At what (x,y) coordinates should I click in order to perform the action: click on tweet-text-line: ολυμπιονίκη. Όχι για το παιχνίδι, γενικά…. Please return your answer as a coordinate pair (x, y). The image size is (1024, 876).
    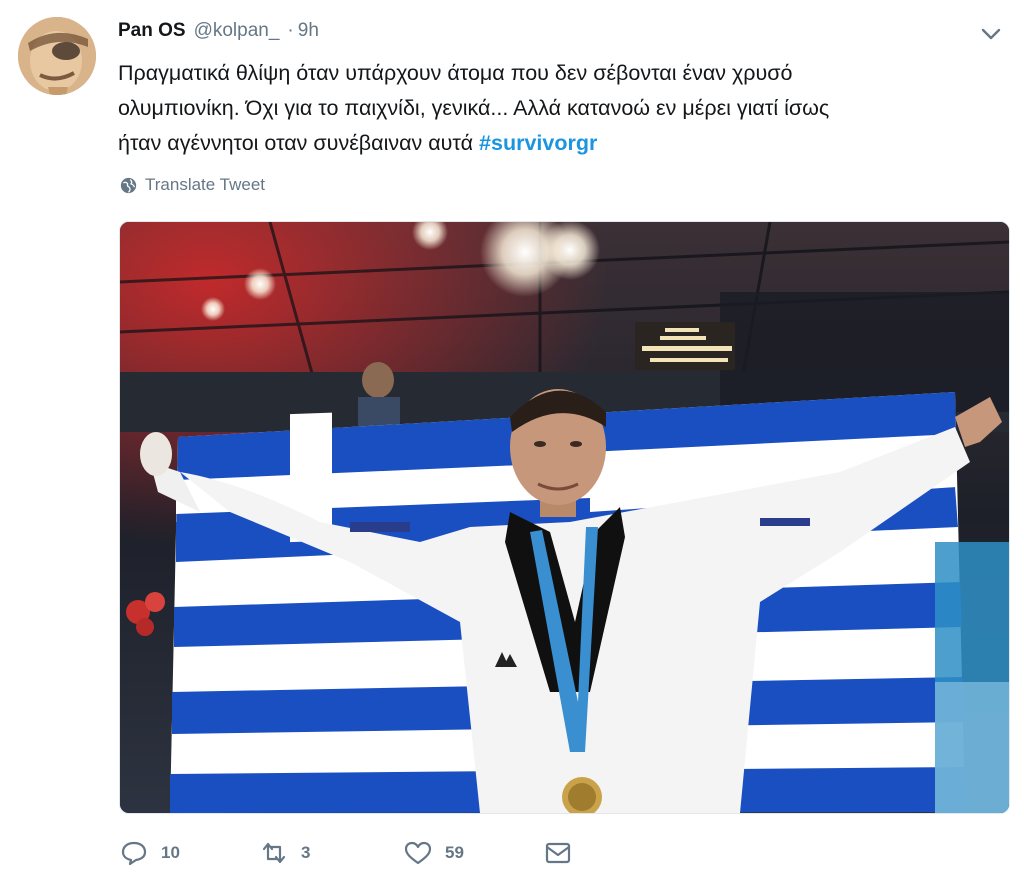
    Looking at the image, I should click on (474, 108).